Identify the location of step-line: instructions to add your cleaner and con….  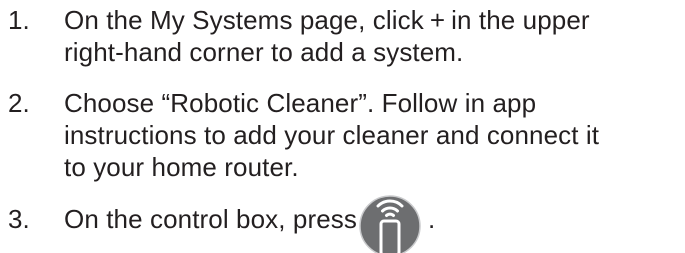
(332, 135).